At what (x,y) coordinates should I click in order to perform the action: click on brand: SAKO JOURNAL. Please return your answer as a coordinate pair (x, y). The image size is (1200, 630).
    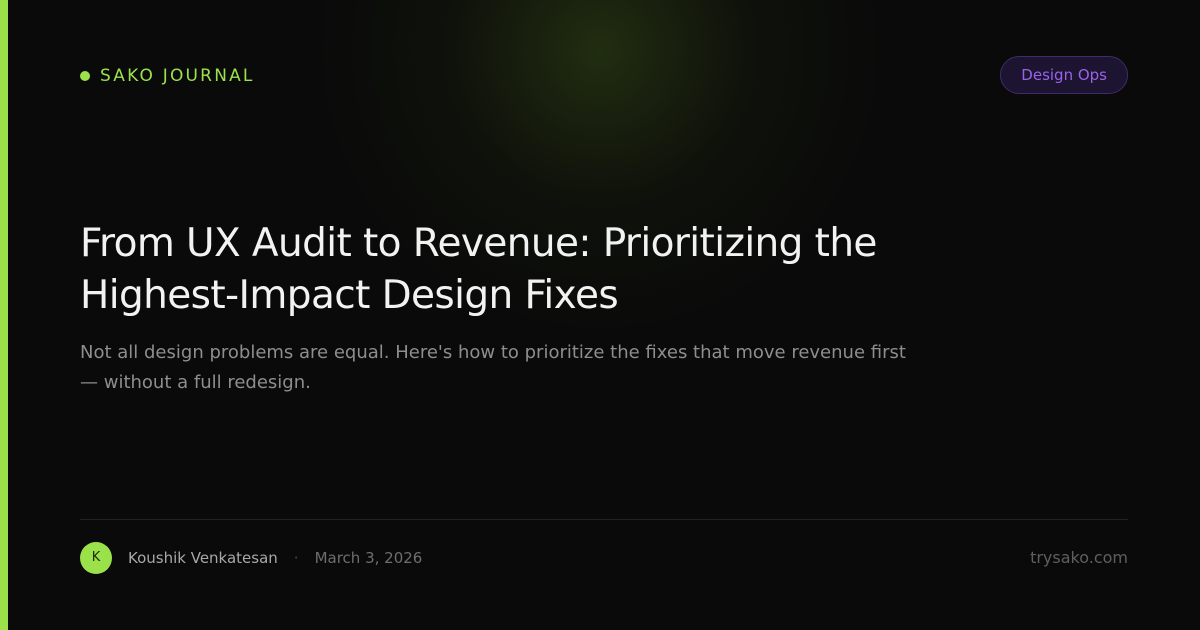
    Looking at the image, I should click on (167, 76).